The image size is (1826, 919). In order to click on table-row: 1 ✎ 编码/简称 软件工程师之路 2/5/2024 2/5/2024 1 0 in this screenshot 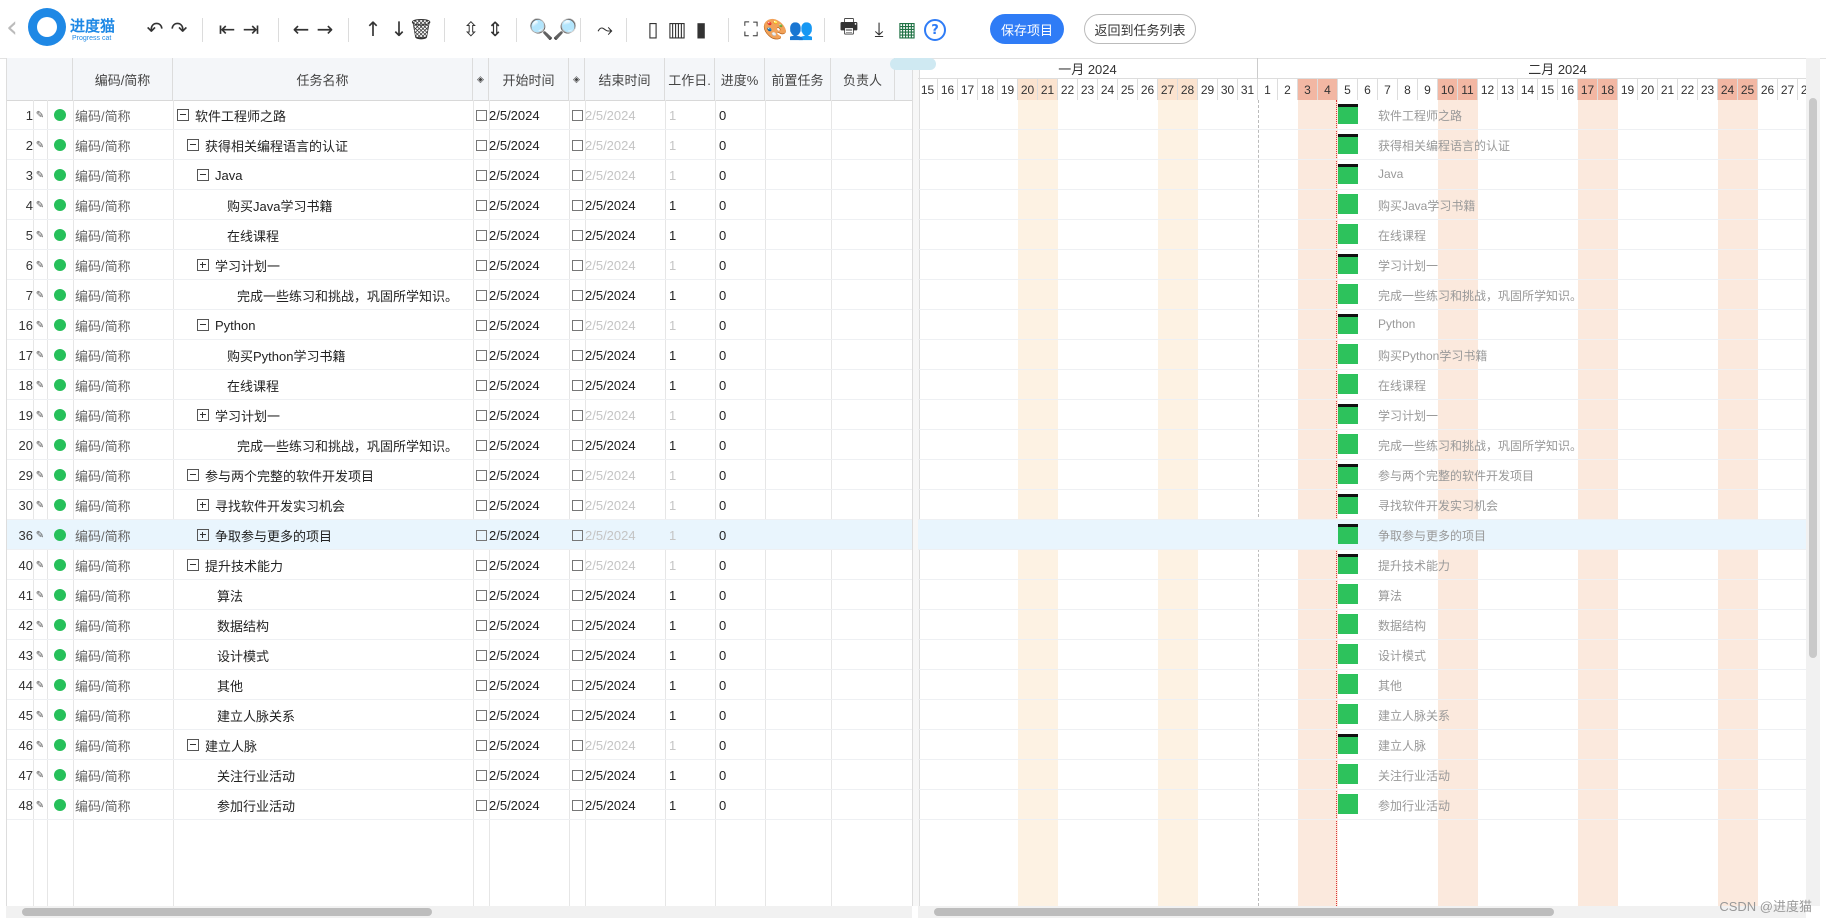, I will do `click(460, 115)`.